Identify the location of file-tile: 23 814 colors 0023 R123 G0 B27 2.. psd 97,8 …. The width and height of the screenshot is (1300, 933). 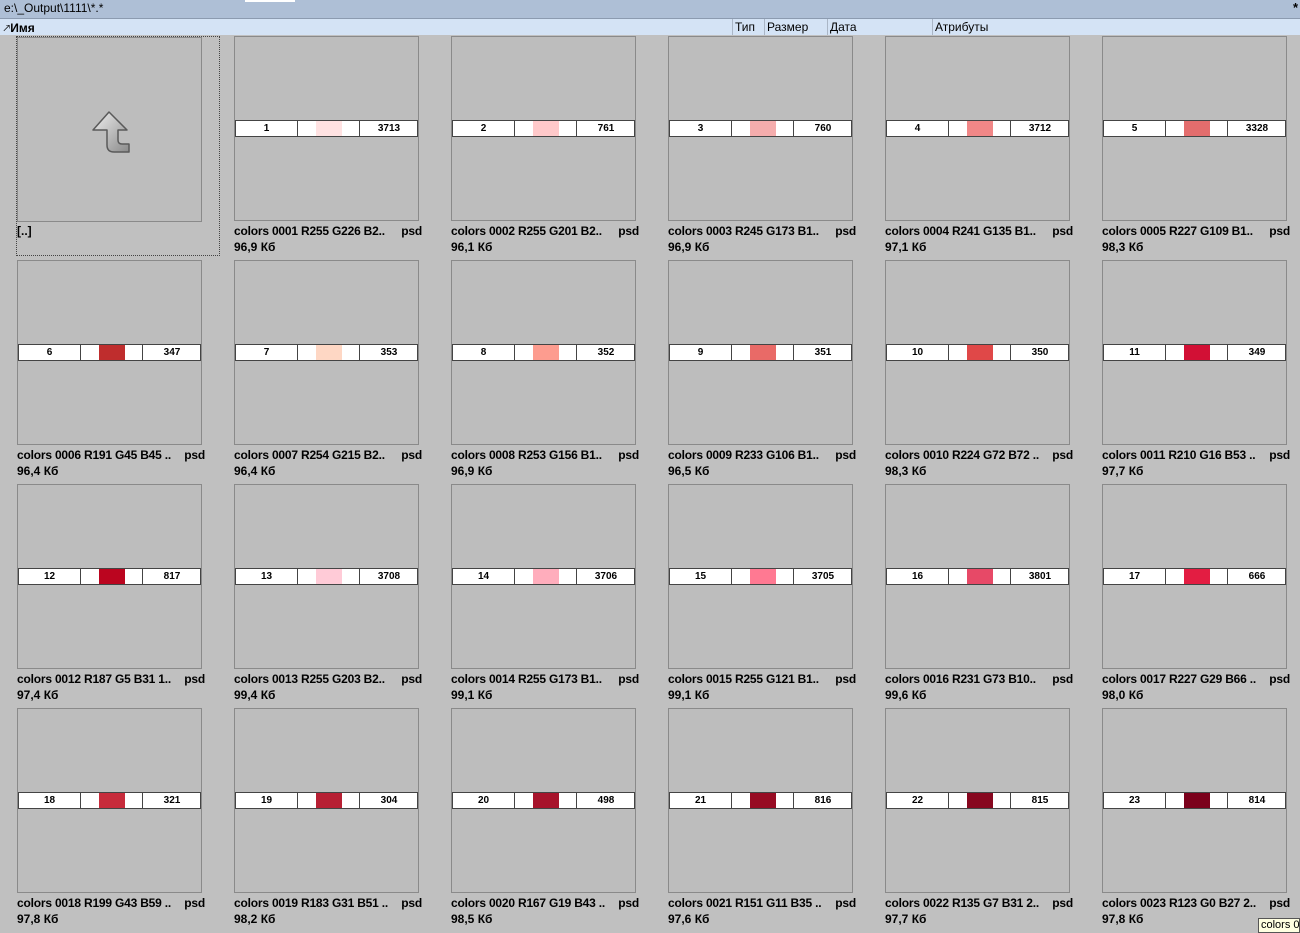
(1187, 818).